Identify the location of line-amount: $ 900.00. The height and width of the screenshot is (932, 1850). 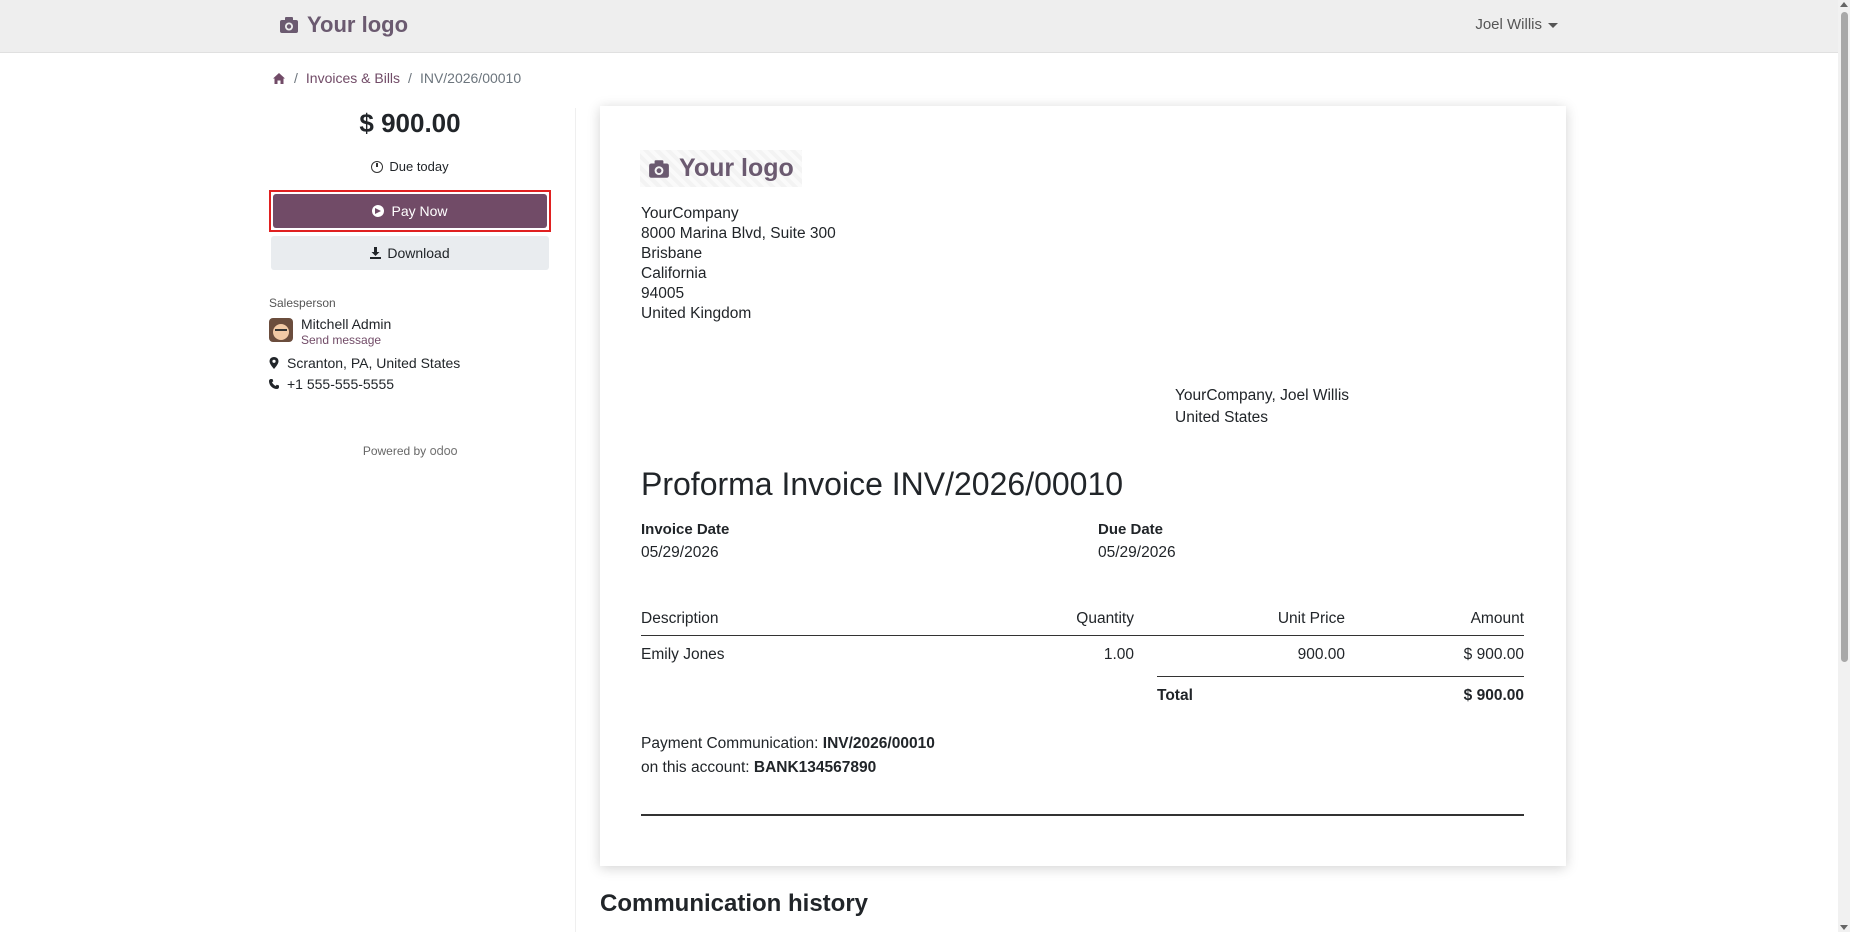
(1493, 654).